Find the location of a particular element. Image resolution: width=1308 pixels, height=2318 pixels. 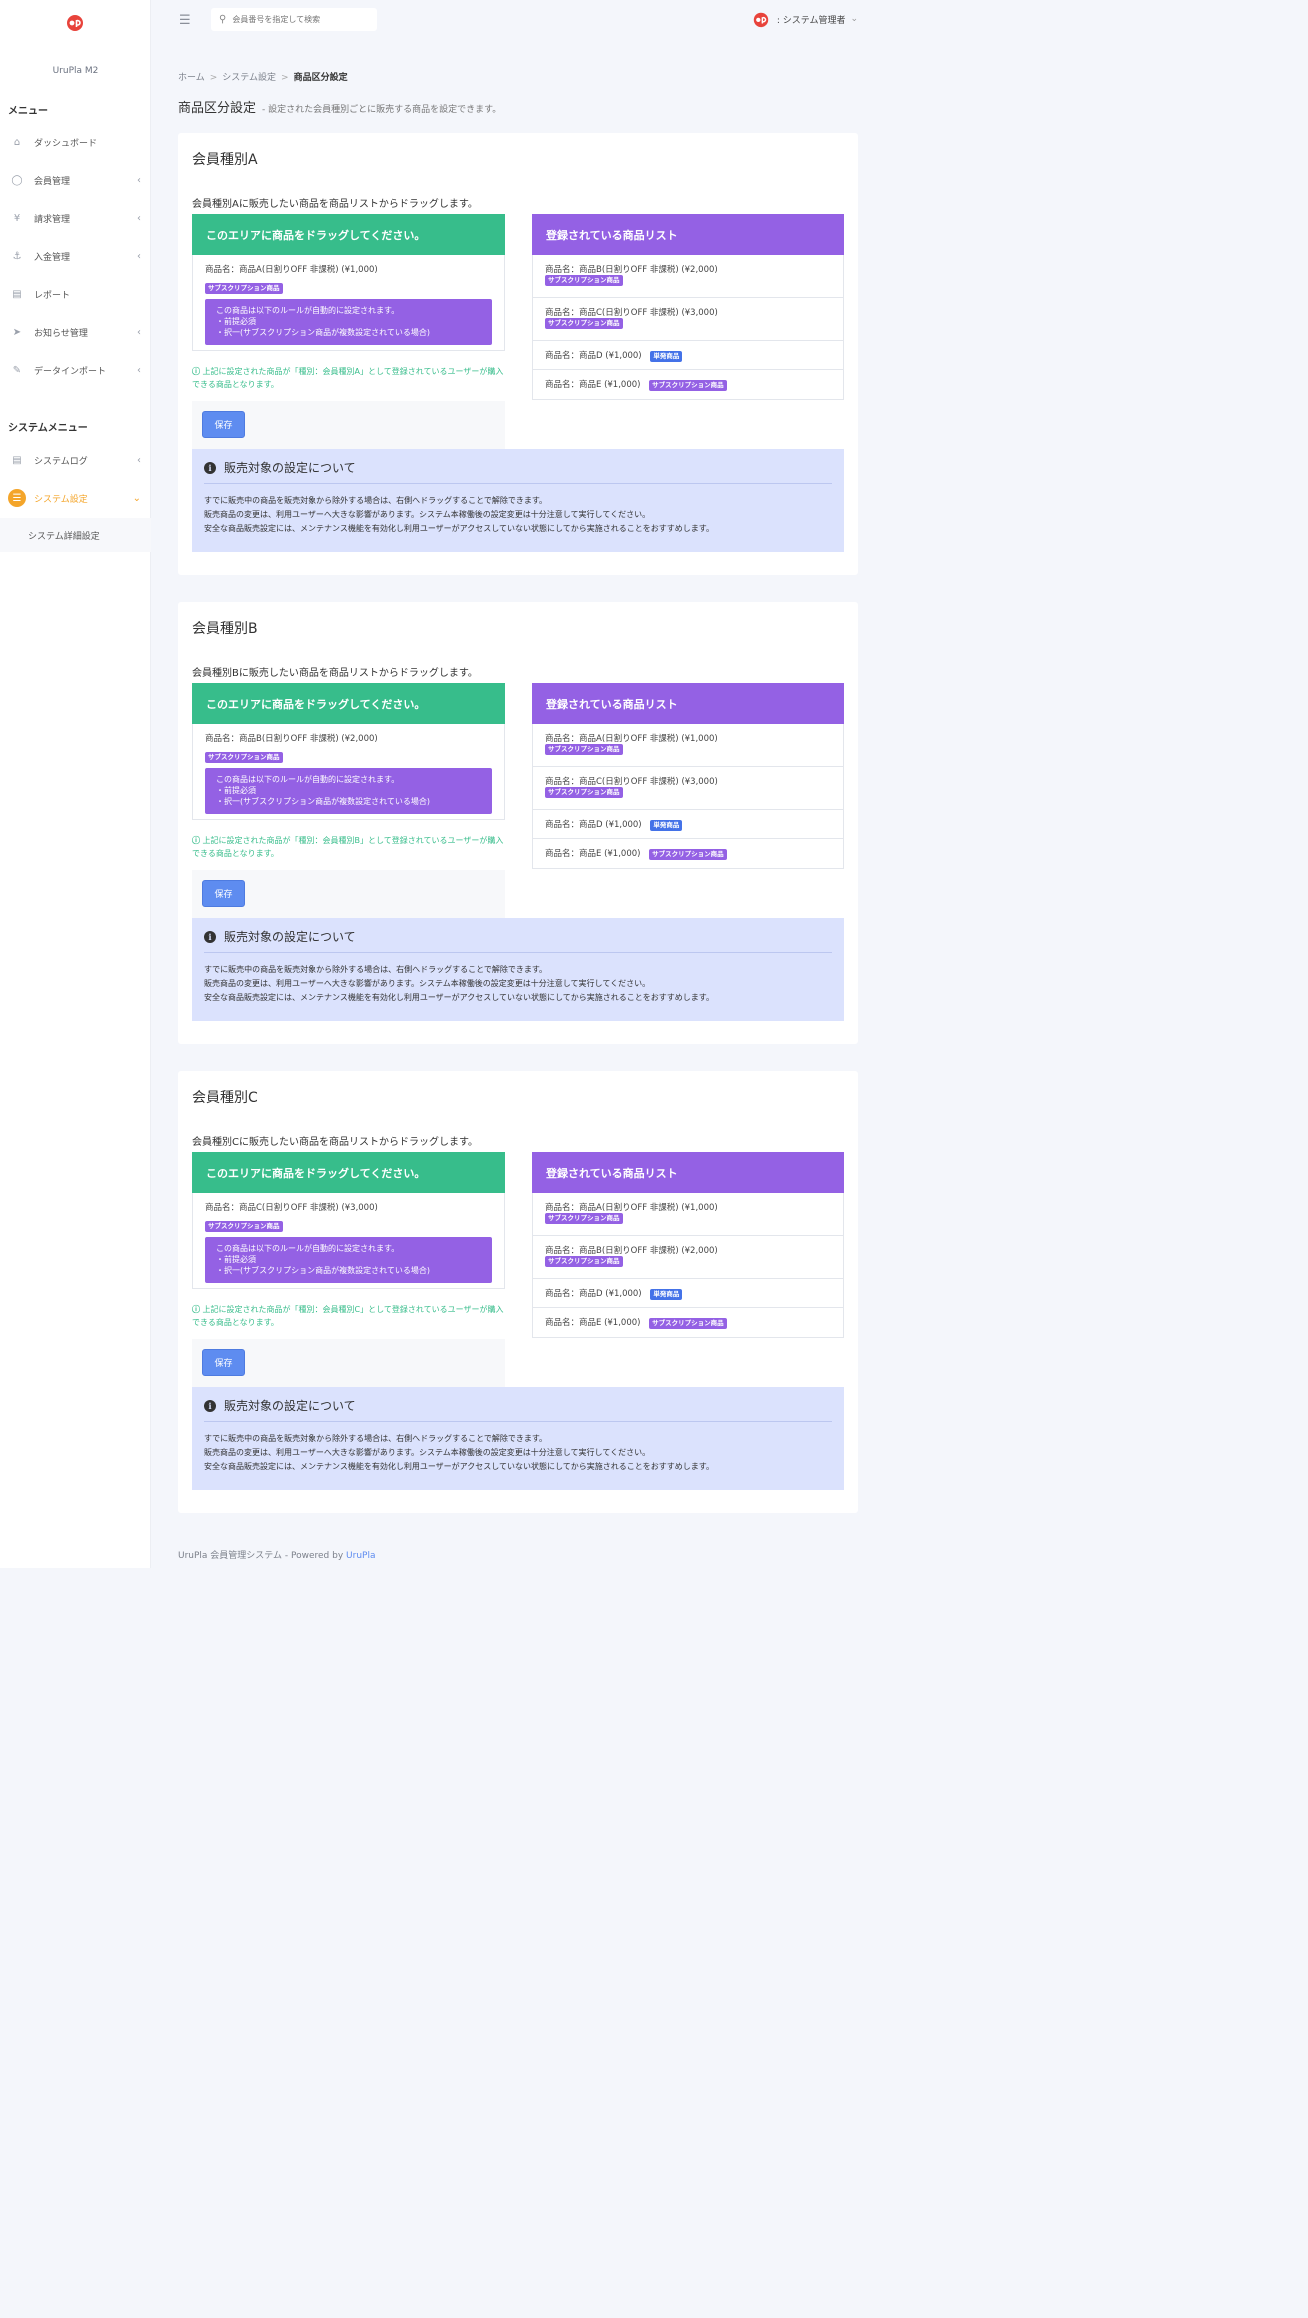

product-name: 商品名：商品D (¥1,000) is located at coordinates (593, 1294).